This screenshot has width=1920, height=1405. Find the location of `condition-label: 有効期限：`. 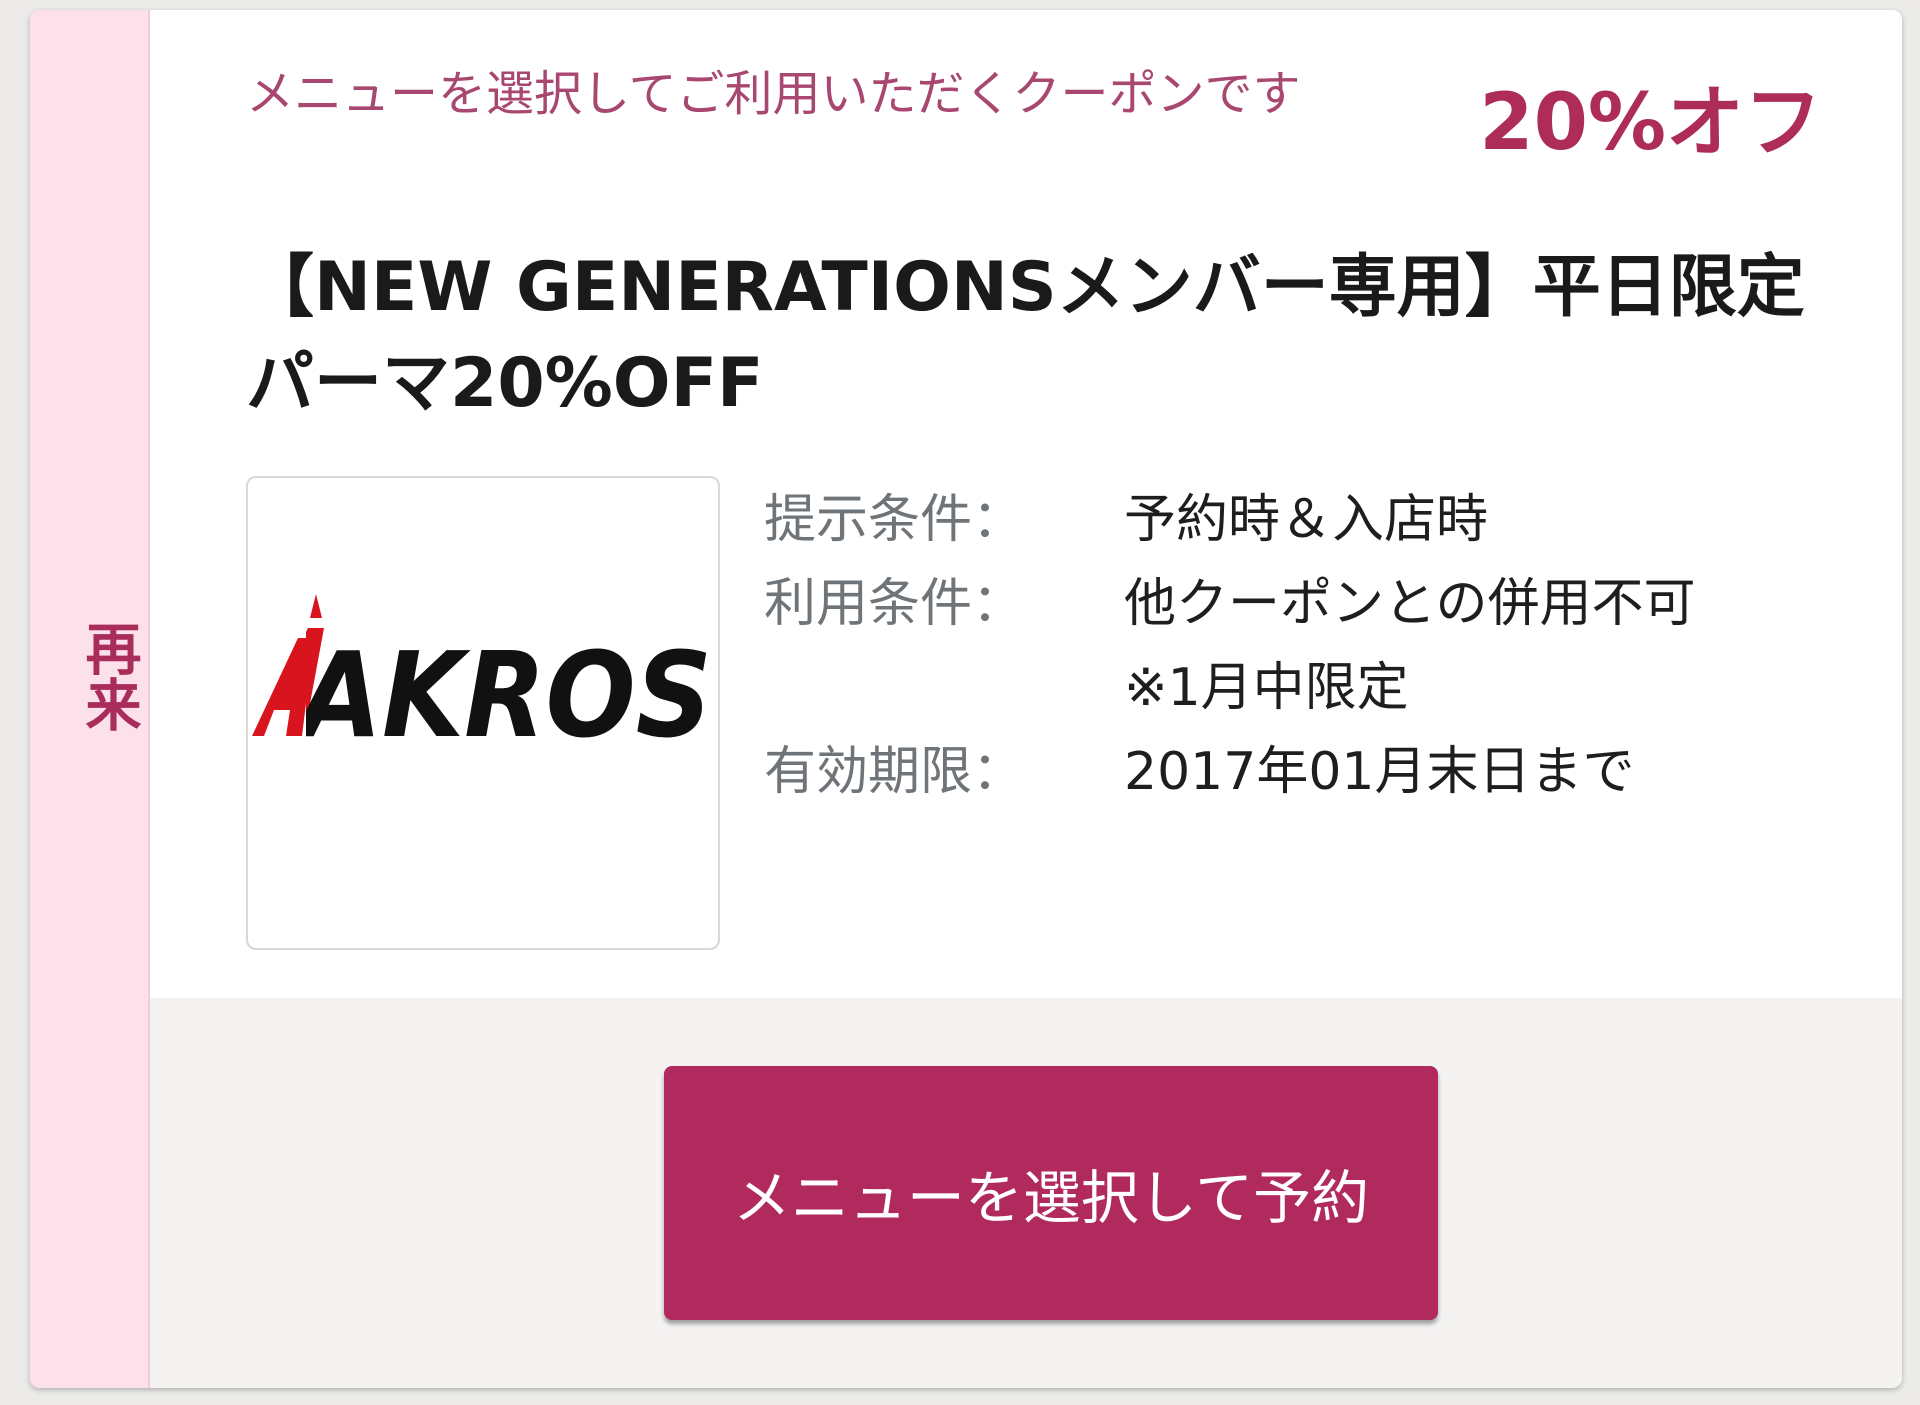

condition-label: 有効期限： is located at coordinates (894, 772).